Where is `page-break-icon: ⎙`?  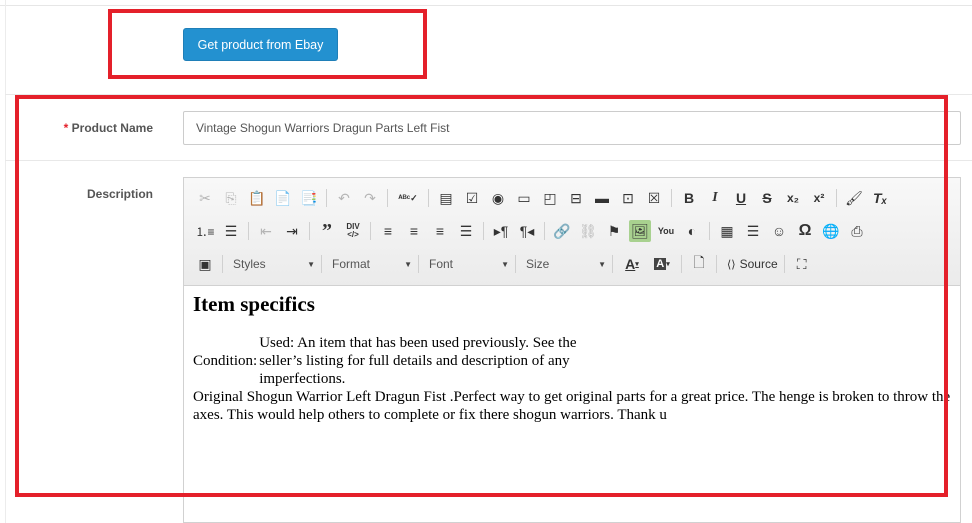 page-break-icon: ⎙ is located at coordinates (857, 231).